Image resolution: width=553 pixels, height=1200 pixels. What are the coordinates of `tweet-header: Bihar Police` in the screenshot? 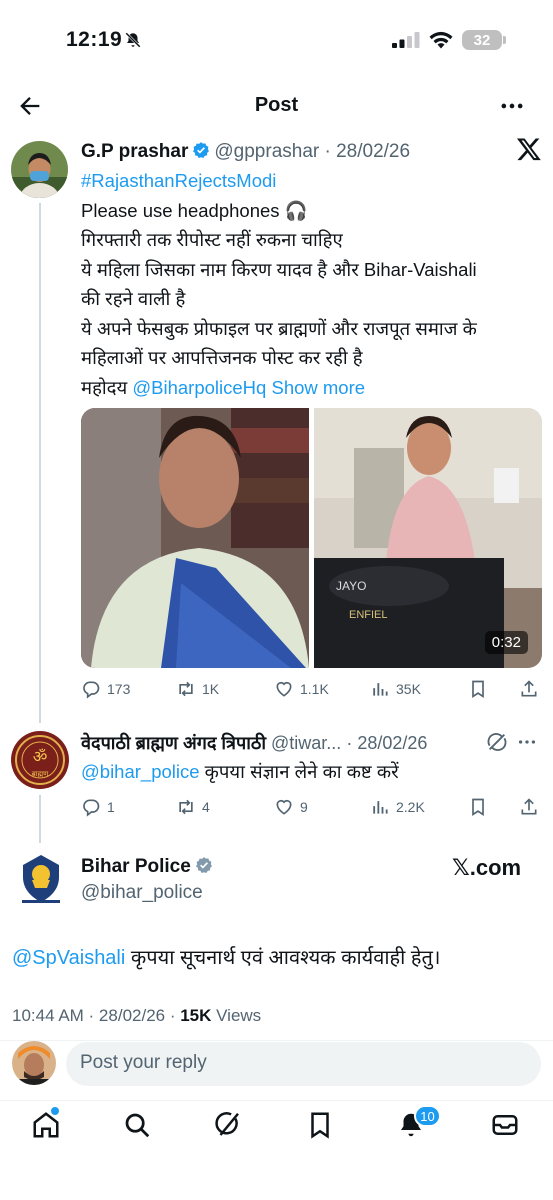 It's located at (149, 867).